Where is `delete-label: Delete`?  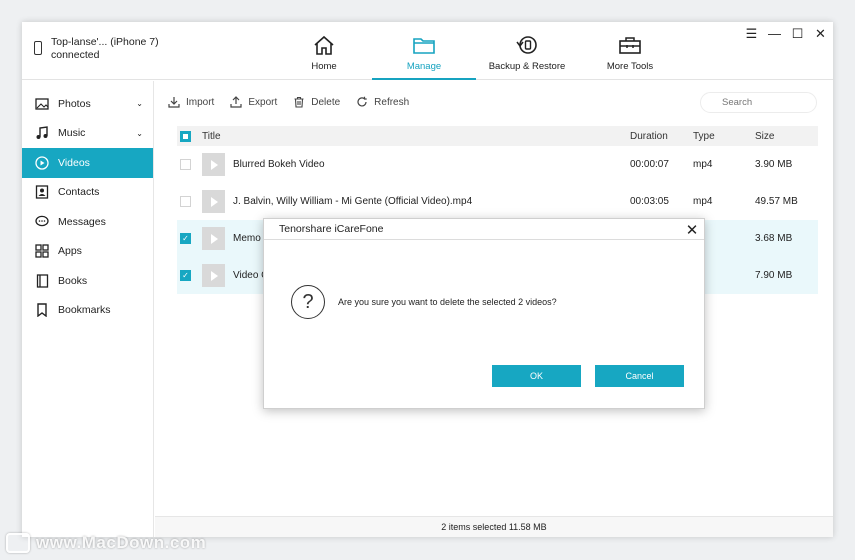
delete-label: Delete is located at coordinates (326, 102).